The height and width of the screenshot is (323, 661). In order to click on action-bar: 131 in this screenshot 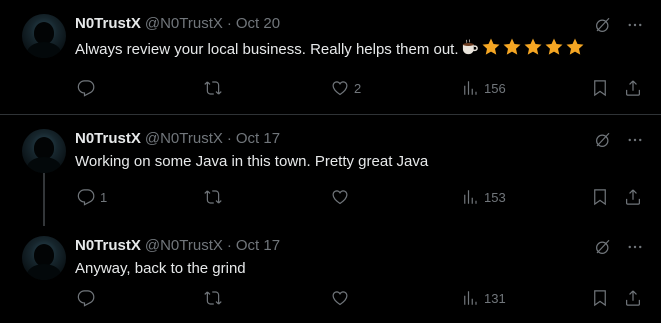, I will do `click(360, 298)`.